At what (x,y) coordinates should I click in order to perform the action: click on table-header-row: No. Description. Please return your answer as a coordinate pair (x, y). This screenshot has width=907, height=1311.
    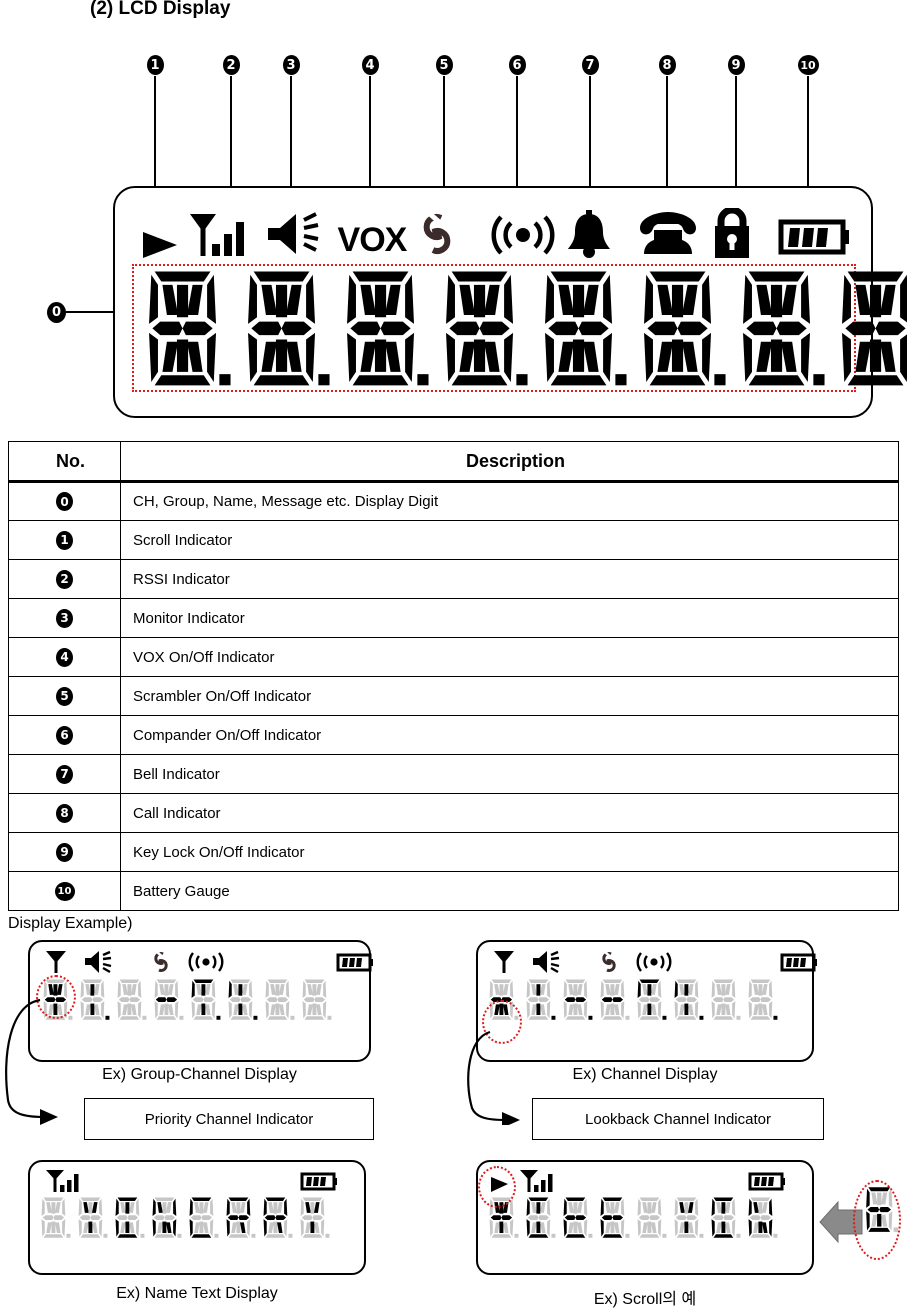
    Looking at the image, I should click on (453, 461).